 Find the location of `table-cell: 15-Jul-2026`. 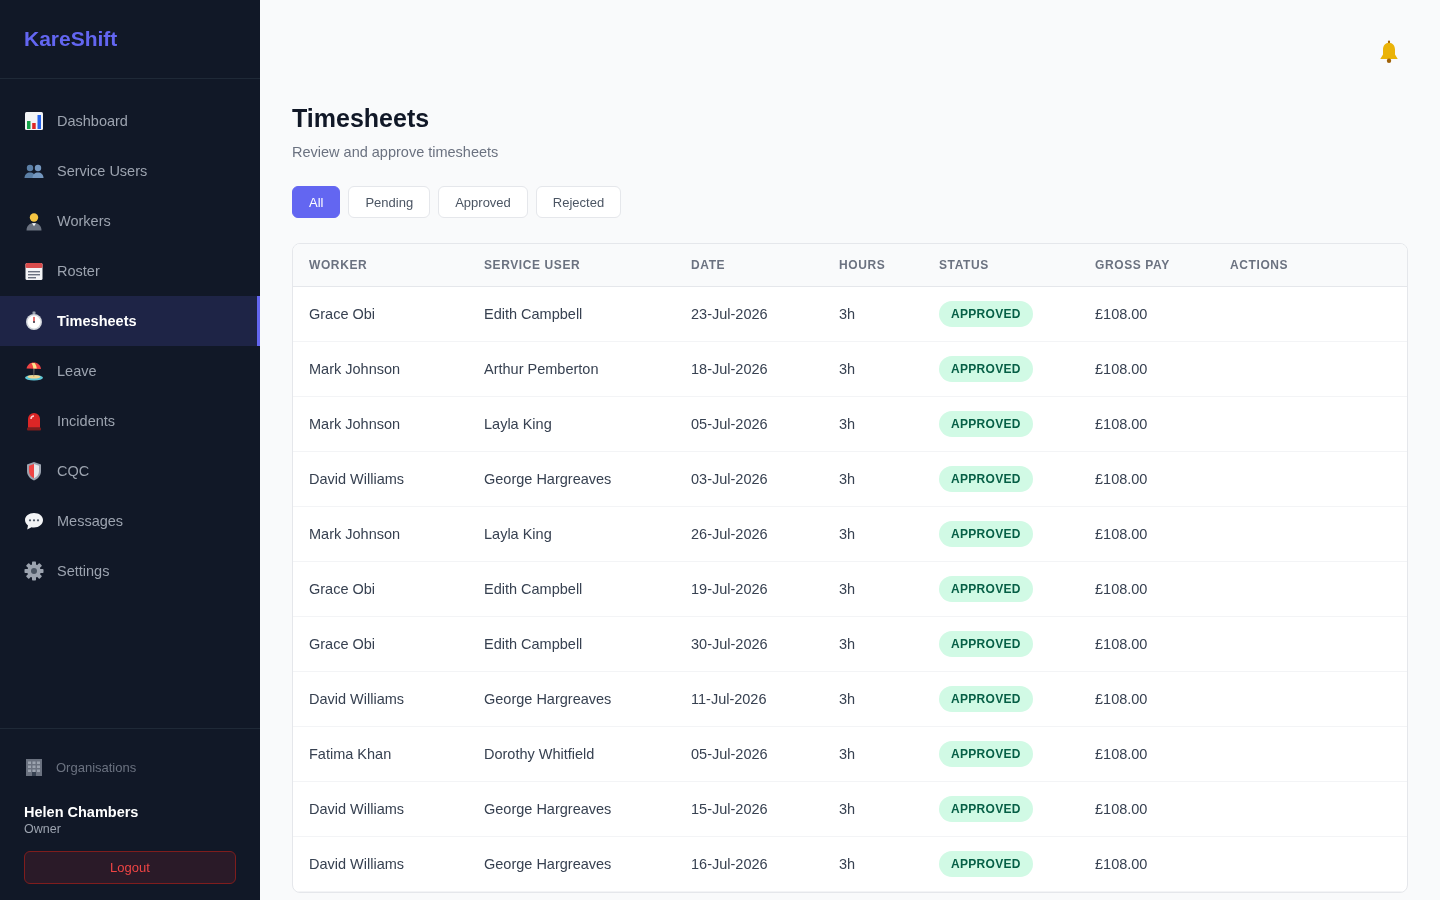

table-cell: 15-Jul-2026 is located at coordinates (729, 809).